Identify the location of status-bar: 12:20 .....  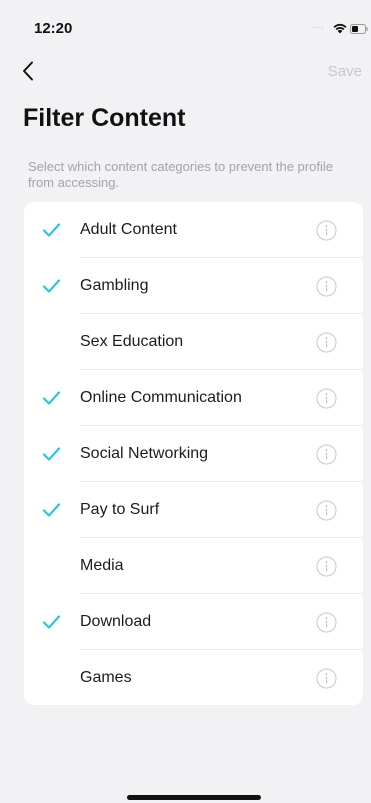
(185, 22).